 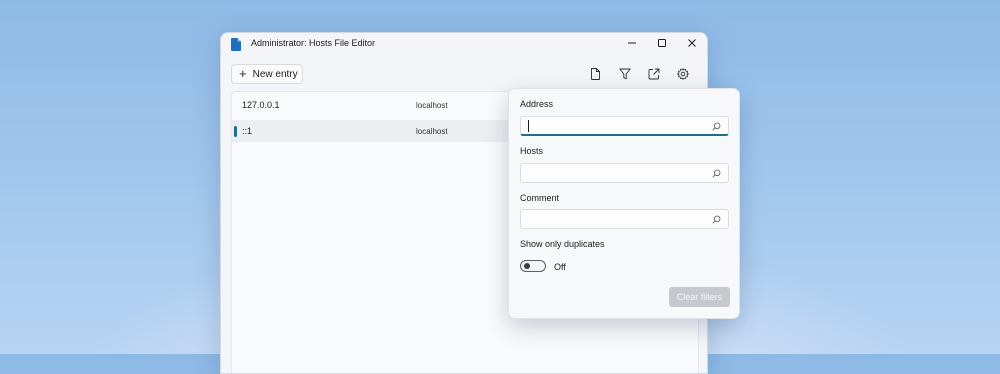 What do you see at coordinates (533, 266) in the screenshot?
I see `duplicates-toggle` at bounding box center [533, 266].